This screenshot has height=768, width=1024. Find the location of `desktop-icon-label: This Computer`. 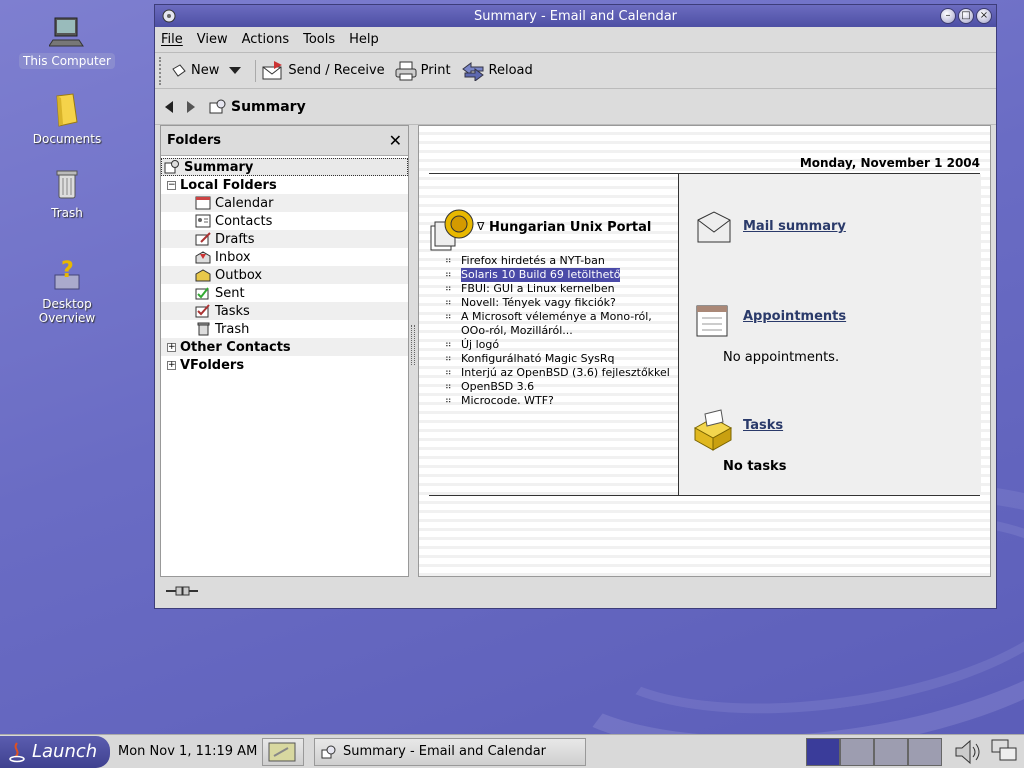

desktop-icon-label: This Computer is located at coordinates (67, 61).